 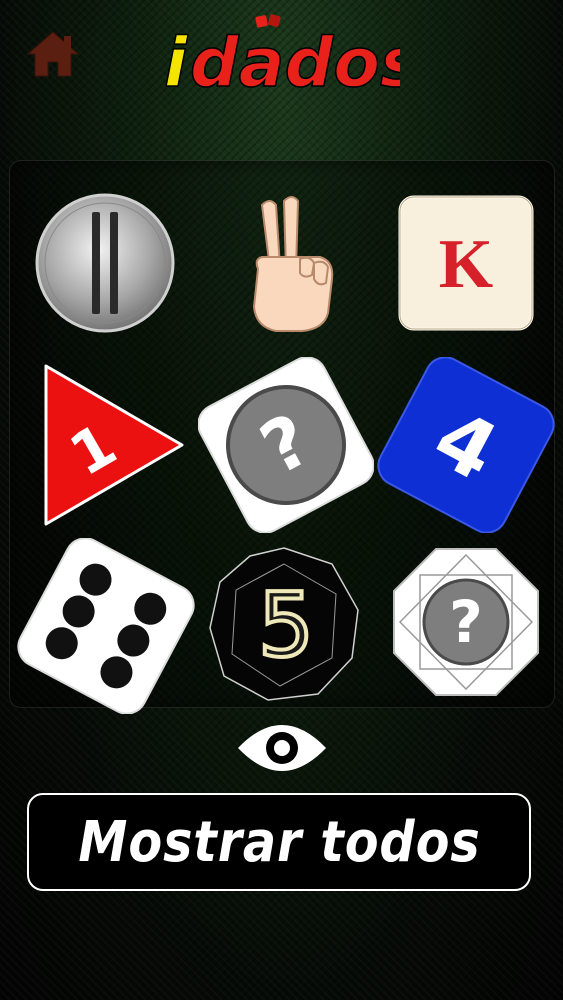 I want to click on coin-die, so click(x=105, y=263).